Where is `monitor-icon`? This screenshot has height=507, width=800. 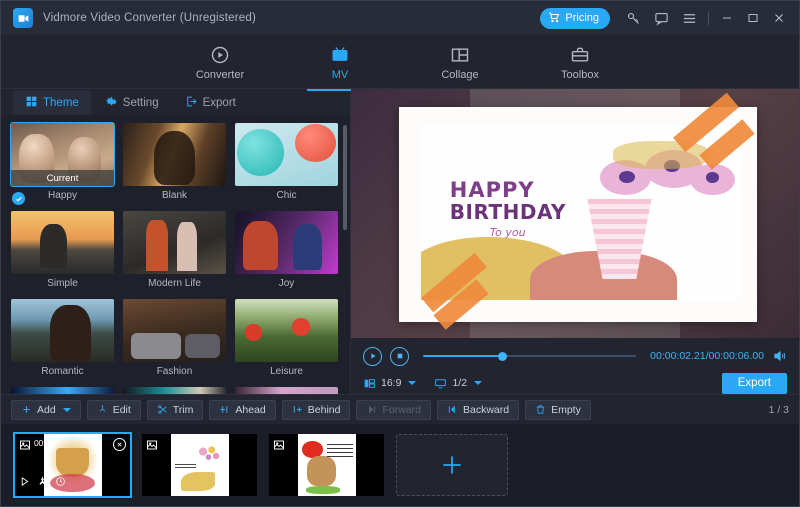
monitor-icon is located at coordinates (441, 383).